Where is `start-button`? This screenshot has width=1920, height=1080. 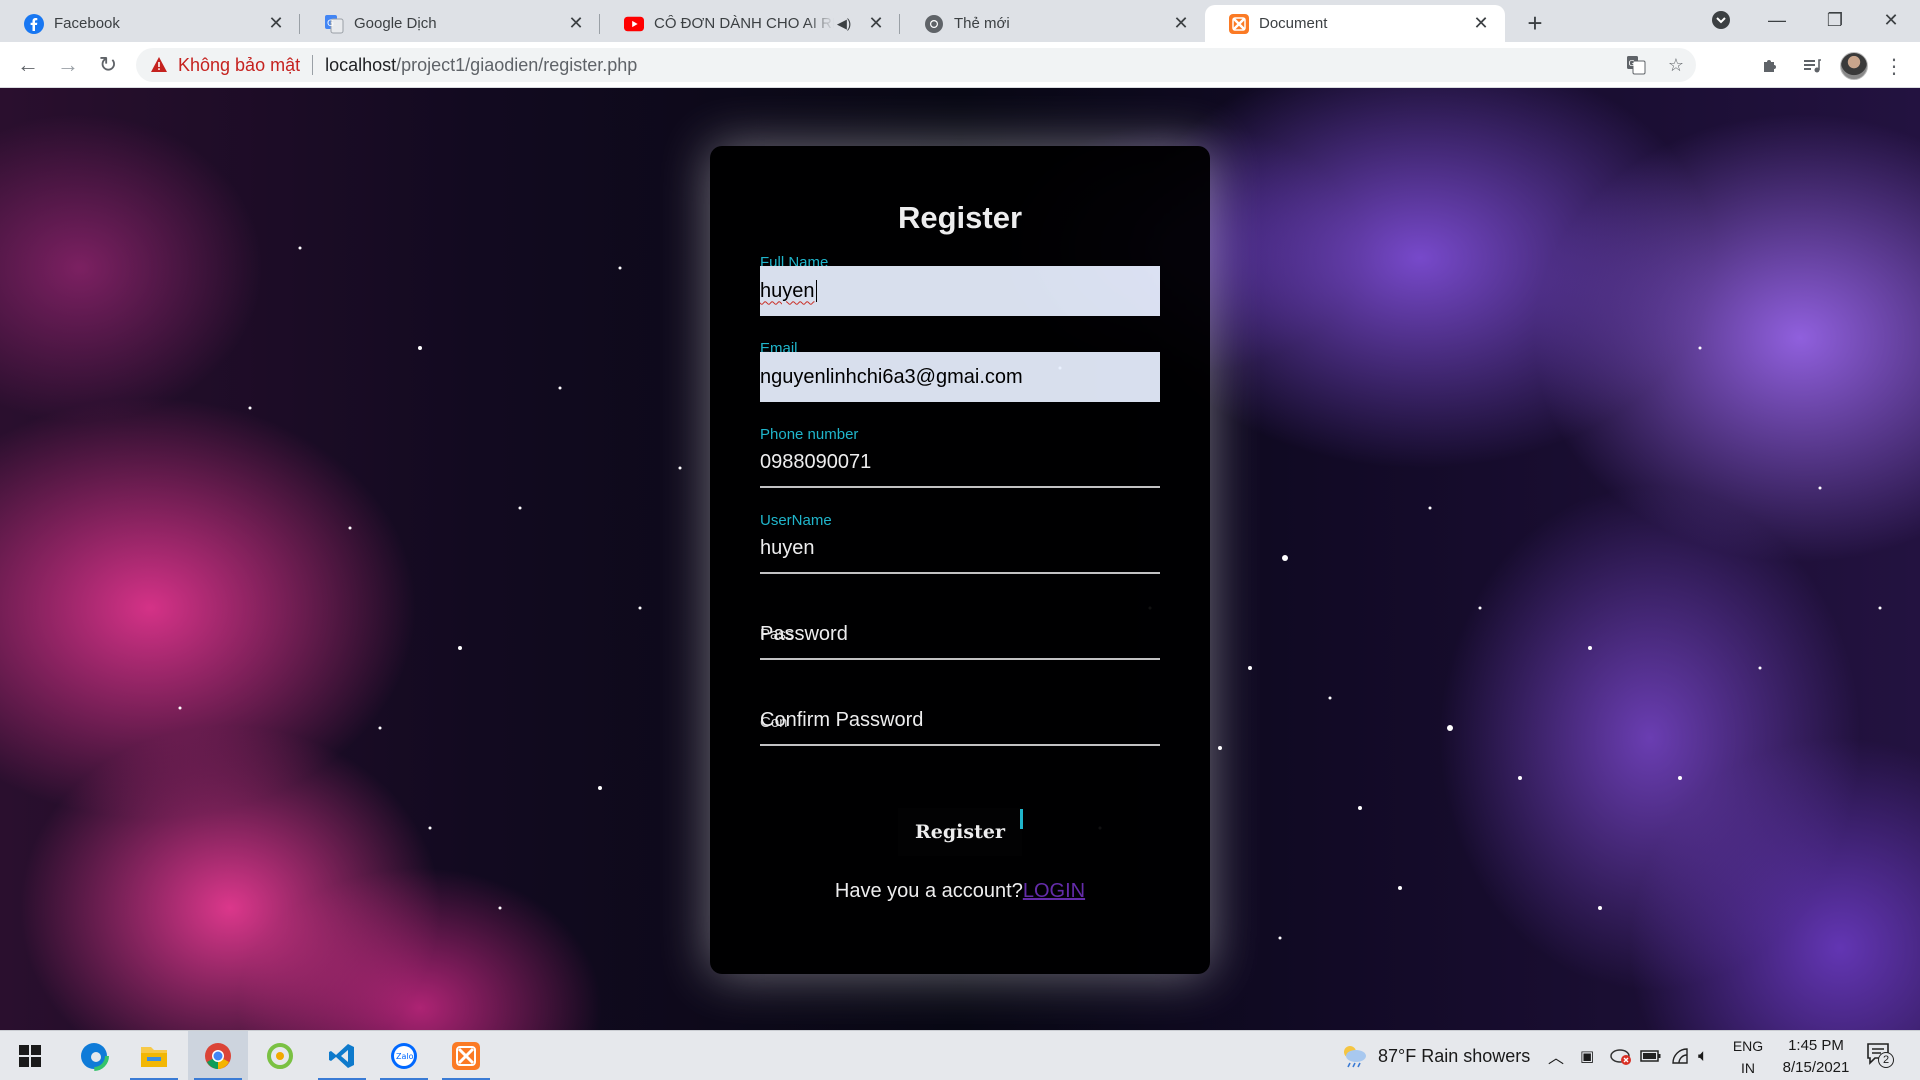
start-button is located at coordinates (30, 1055).